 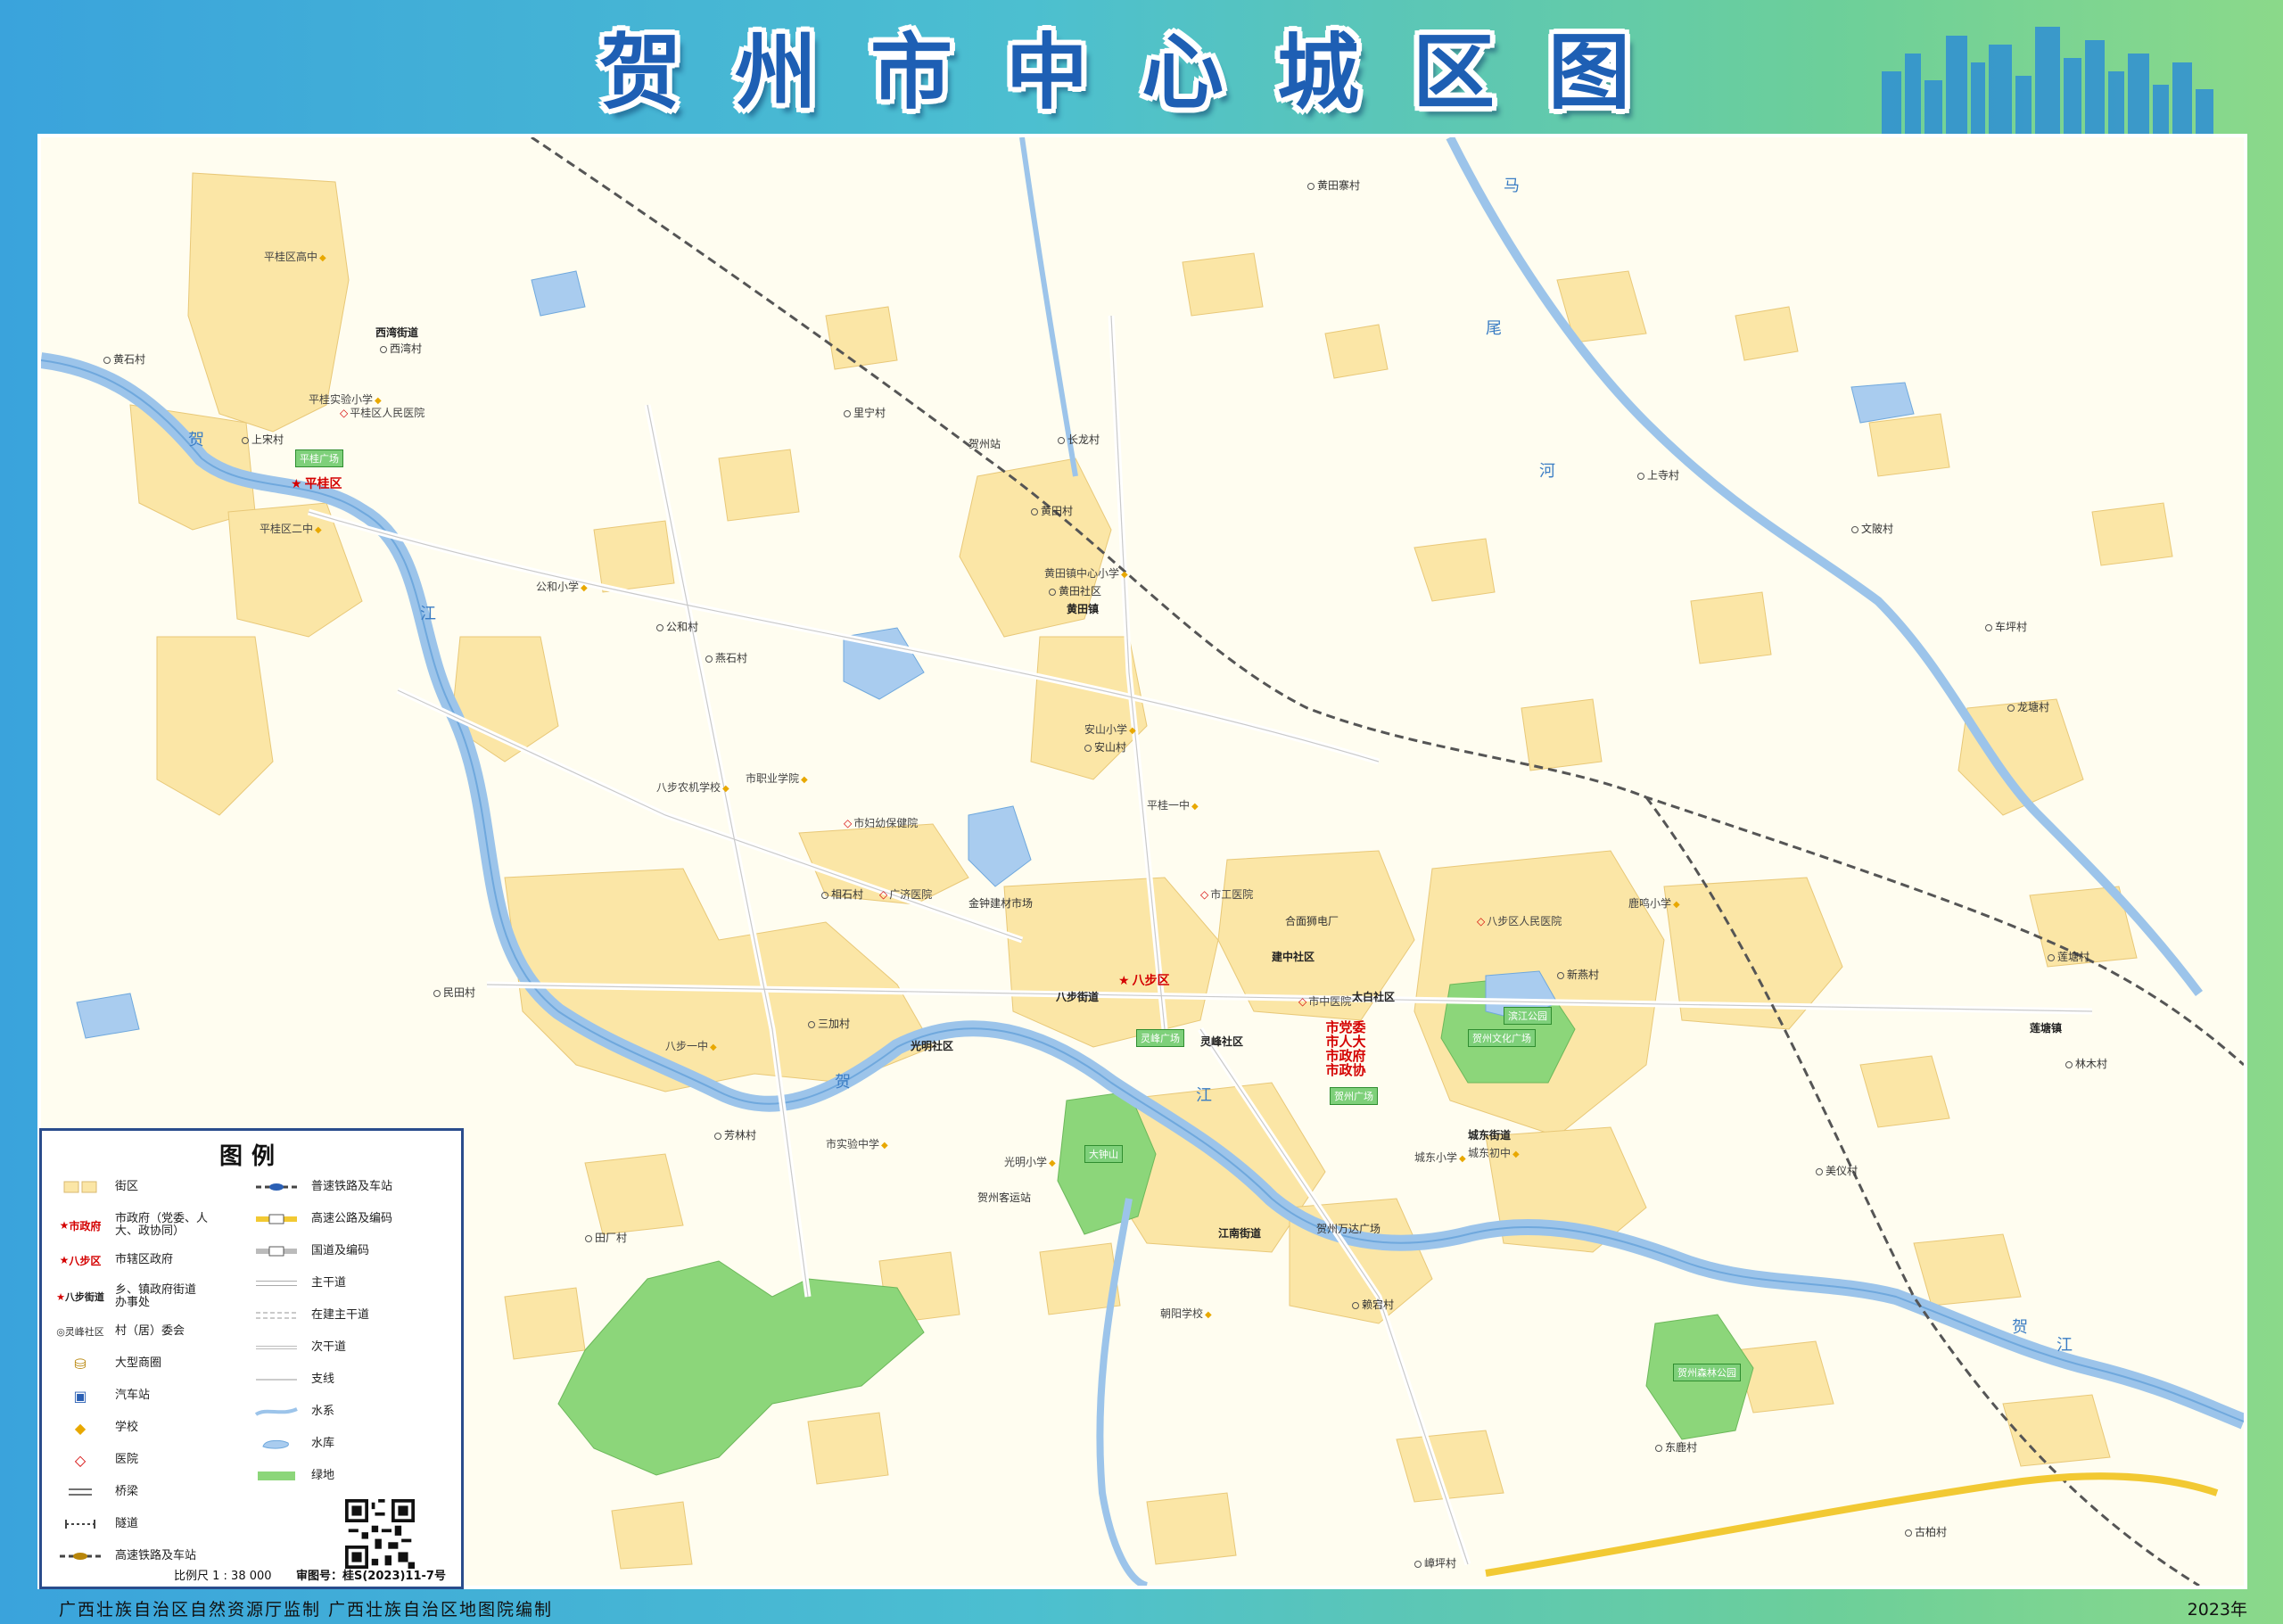 What do you see at coordinates (1239, 1233) in the screenshot?
I see `street-jiangnan: 江南街道` at bounding box center [1239, 1233].